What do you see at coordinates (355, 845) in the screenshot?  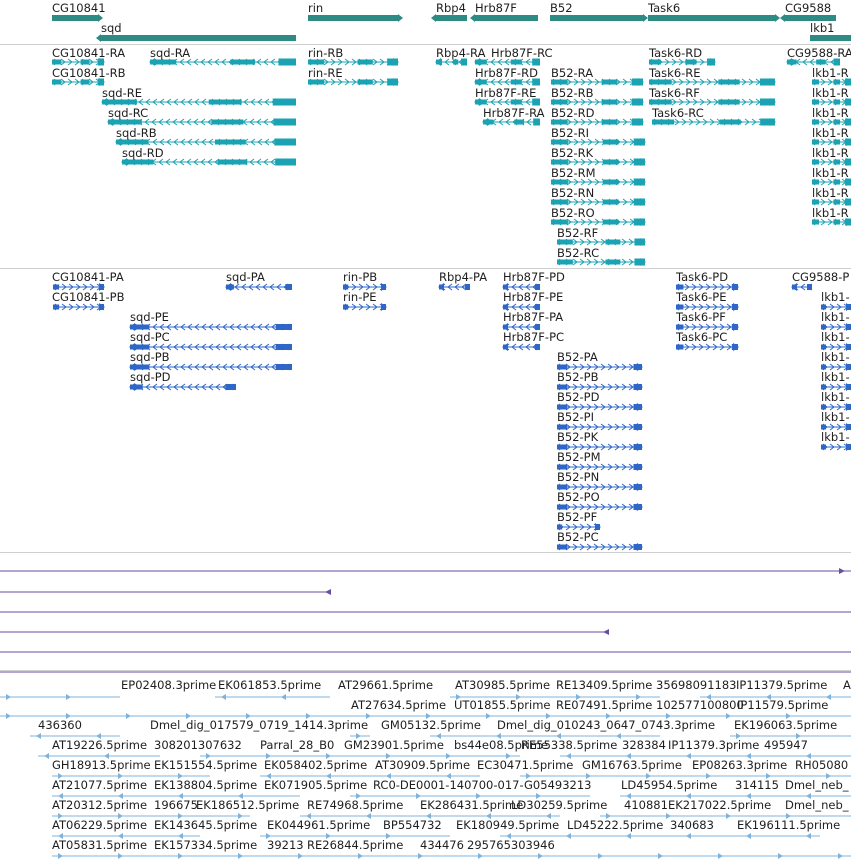 I see `label-re26844: RE26844.5prime` at bounding box center [355, 845].